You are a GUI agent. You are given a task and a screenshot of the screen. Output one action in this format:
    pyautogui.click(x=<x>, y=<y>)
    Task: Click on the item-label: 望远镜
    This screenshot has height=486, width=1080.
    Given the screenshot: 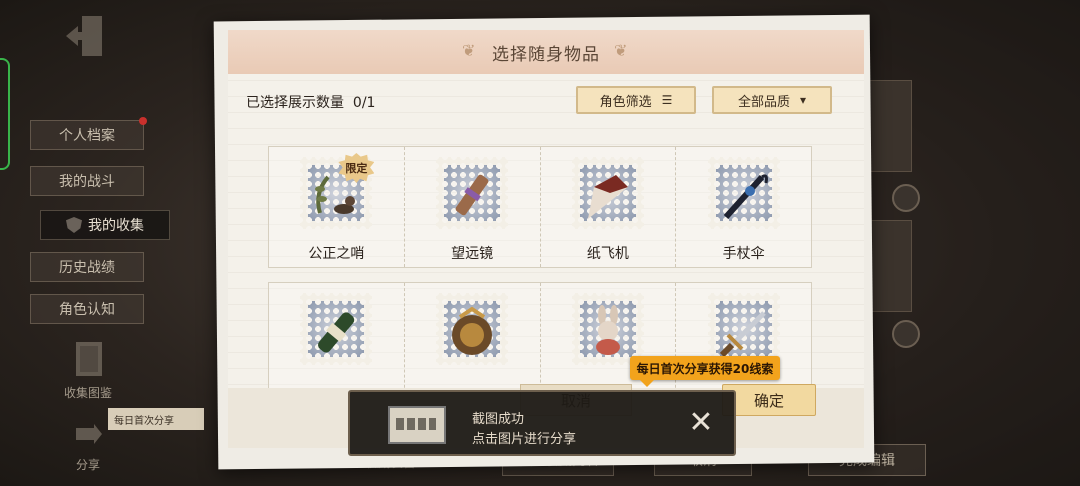 What is the action you would take?
    pyautogui.click(x=472, y=254)
    